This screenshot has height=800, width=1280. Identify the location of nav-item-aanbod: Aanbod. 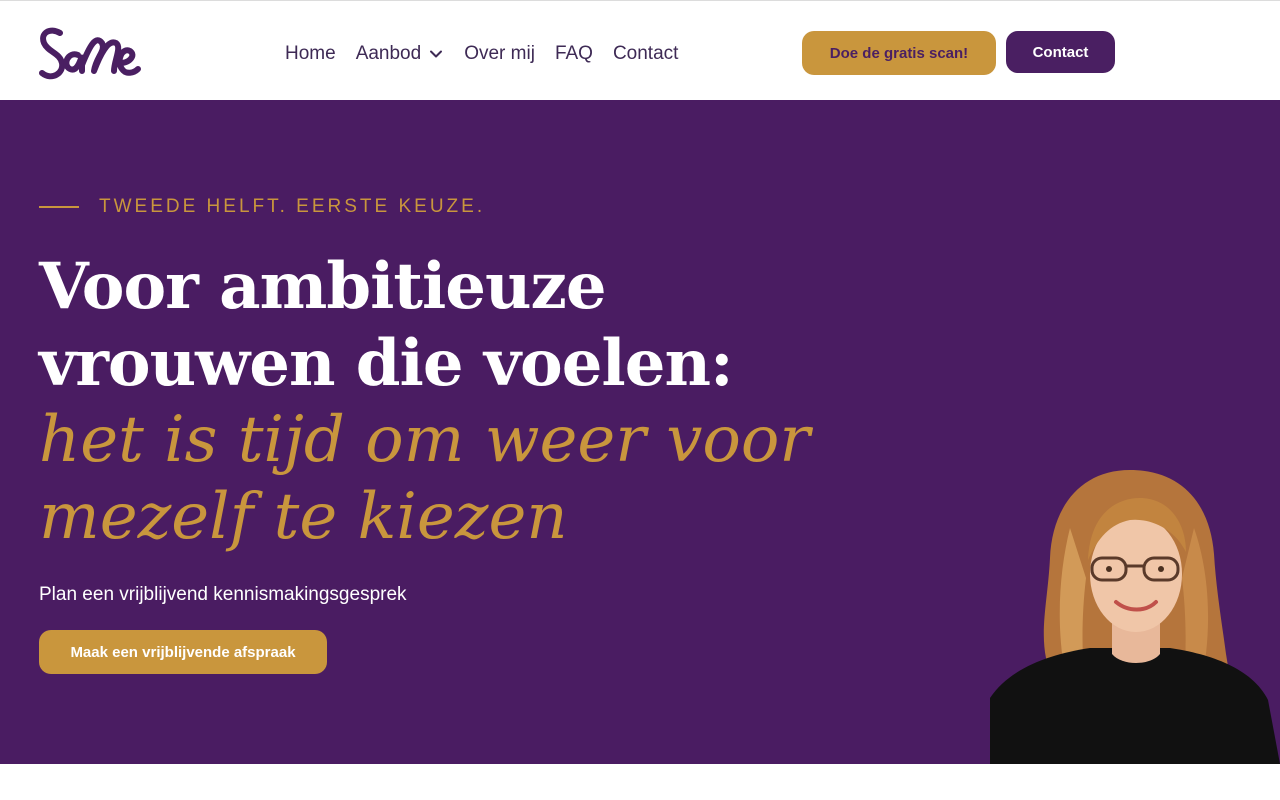
(400, 54).